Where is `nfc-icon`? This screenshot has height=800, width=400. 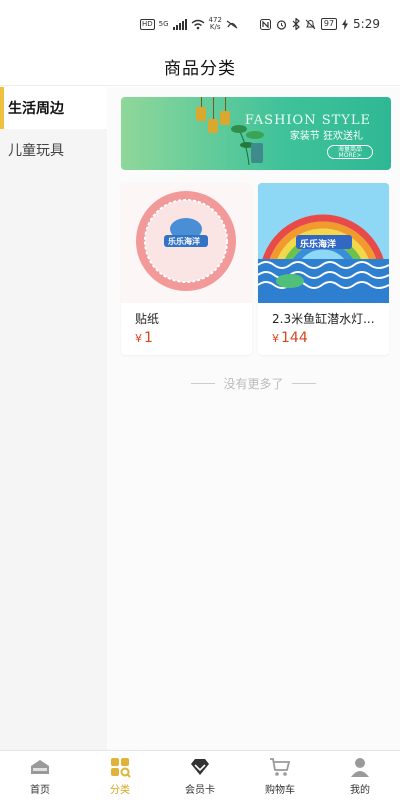
nfc-icon is located at coordinates (265, 24).